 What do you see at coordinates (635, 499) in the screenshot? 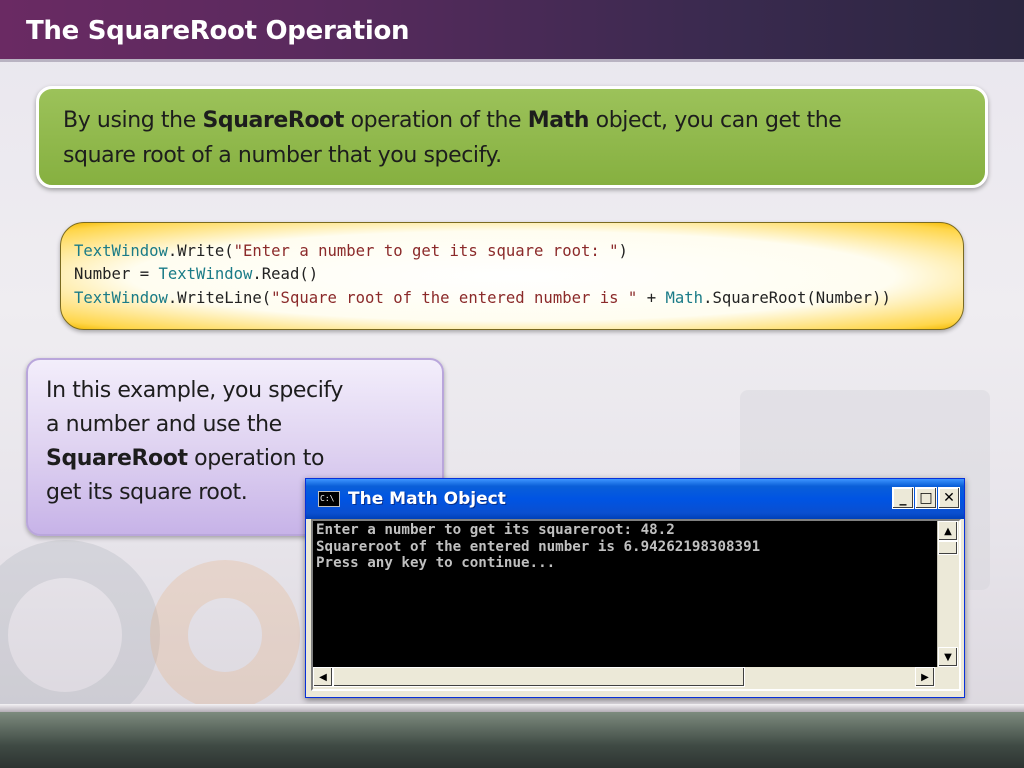
I see `console-title-bar: C:\ The Math Object _ □ ✕` at bounding box center [635, 499].